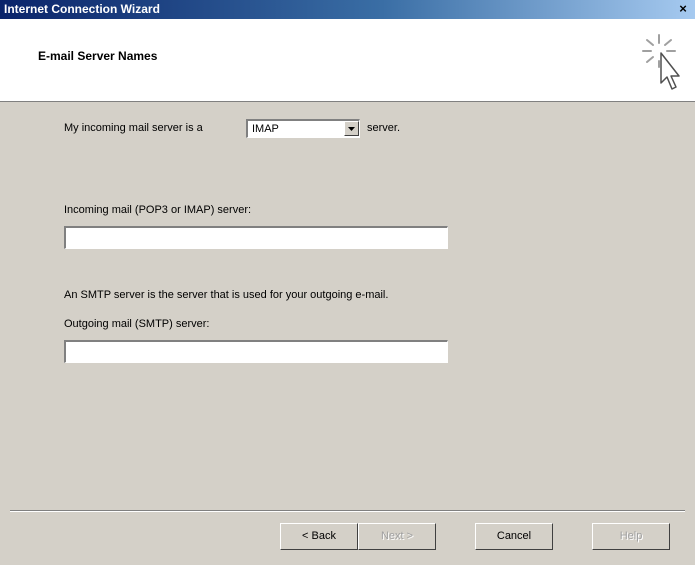 The height and width of the screenshot is (565, 695). I want to click on incoming-server-input, so click(256, 237).